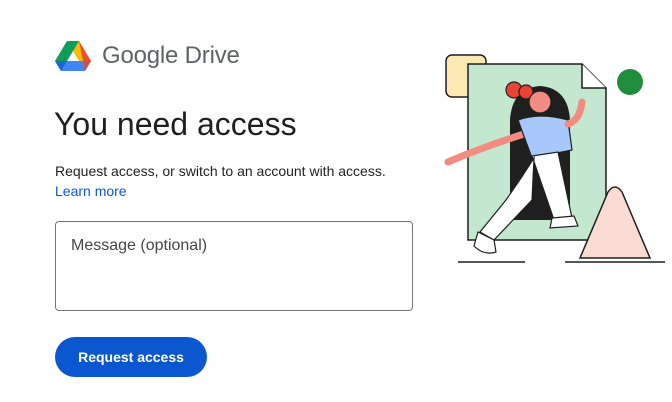  Describe the element at coordinates (73, 56) in the screenshot. I see `google-drive-logo-icon` at that location.